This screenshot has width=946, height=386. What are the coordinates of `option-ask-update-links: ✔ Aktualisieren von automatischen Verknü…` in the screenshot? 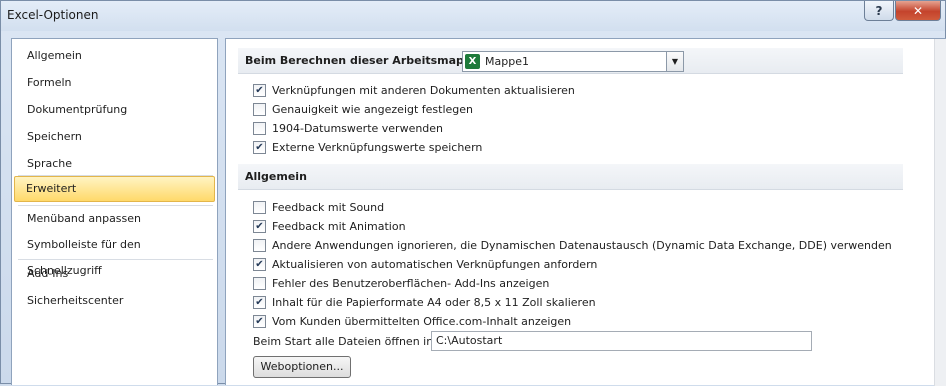 It's located at (425, 264).